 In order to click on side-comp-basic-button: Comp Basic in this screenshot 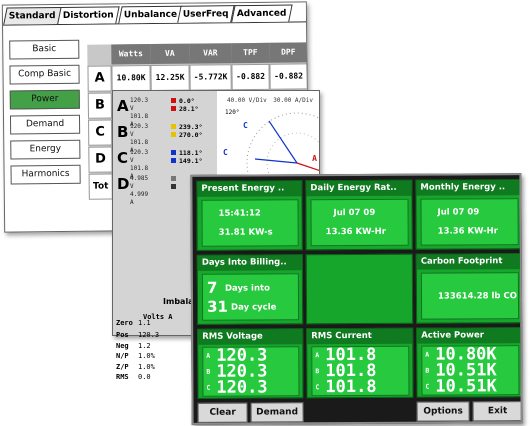, I will do `click(44, 74)`.